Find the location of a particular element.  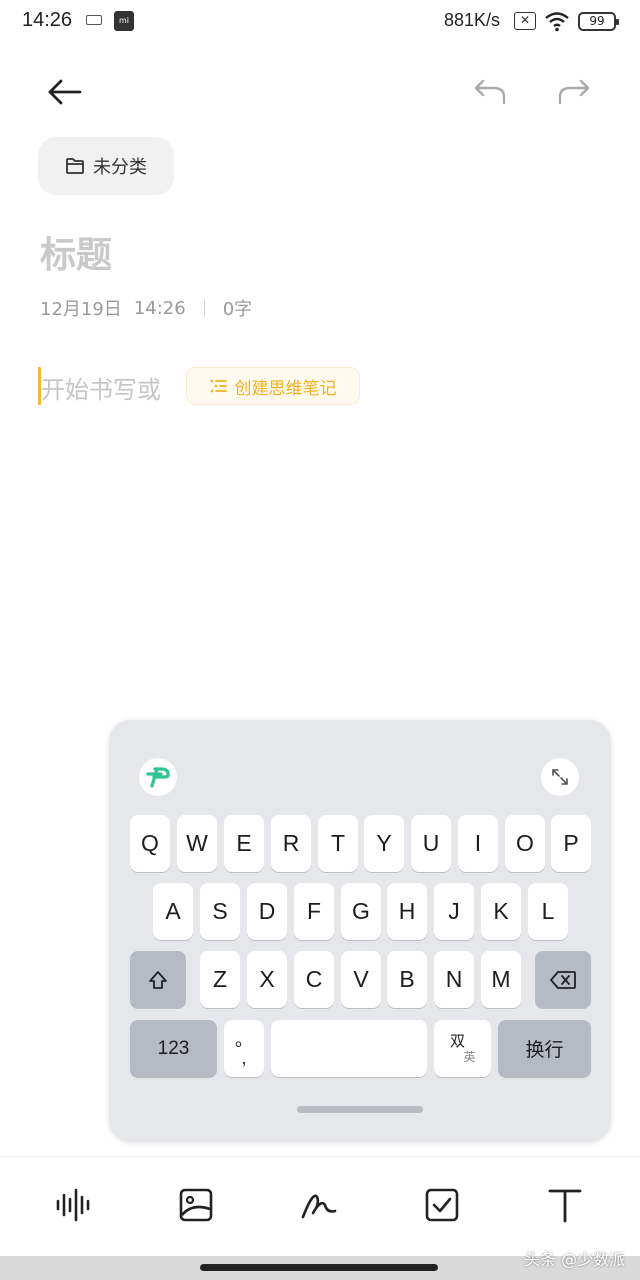

voice-button is located at coordinates (74, 1205).